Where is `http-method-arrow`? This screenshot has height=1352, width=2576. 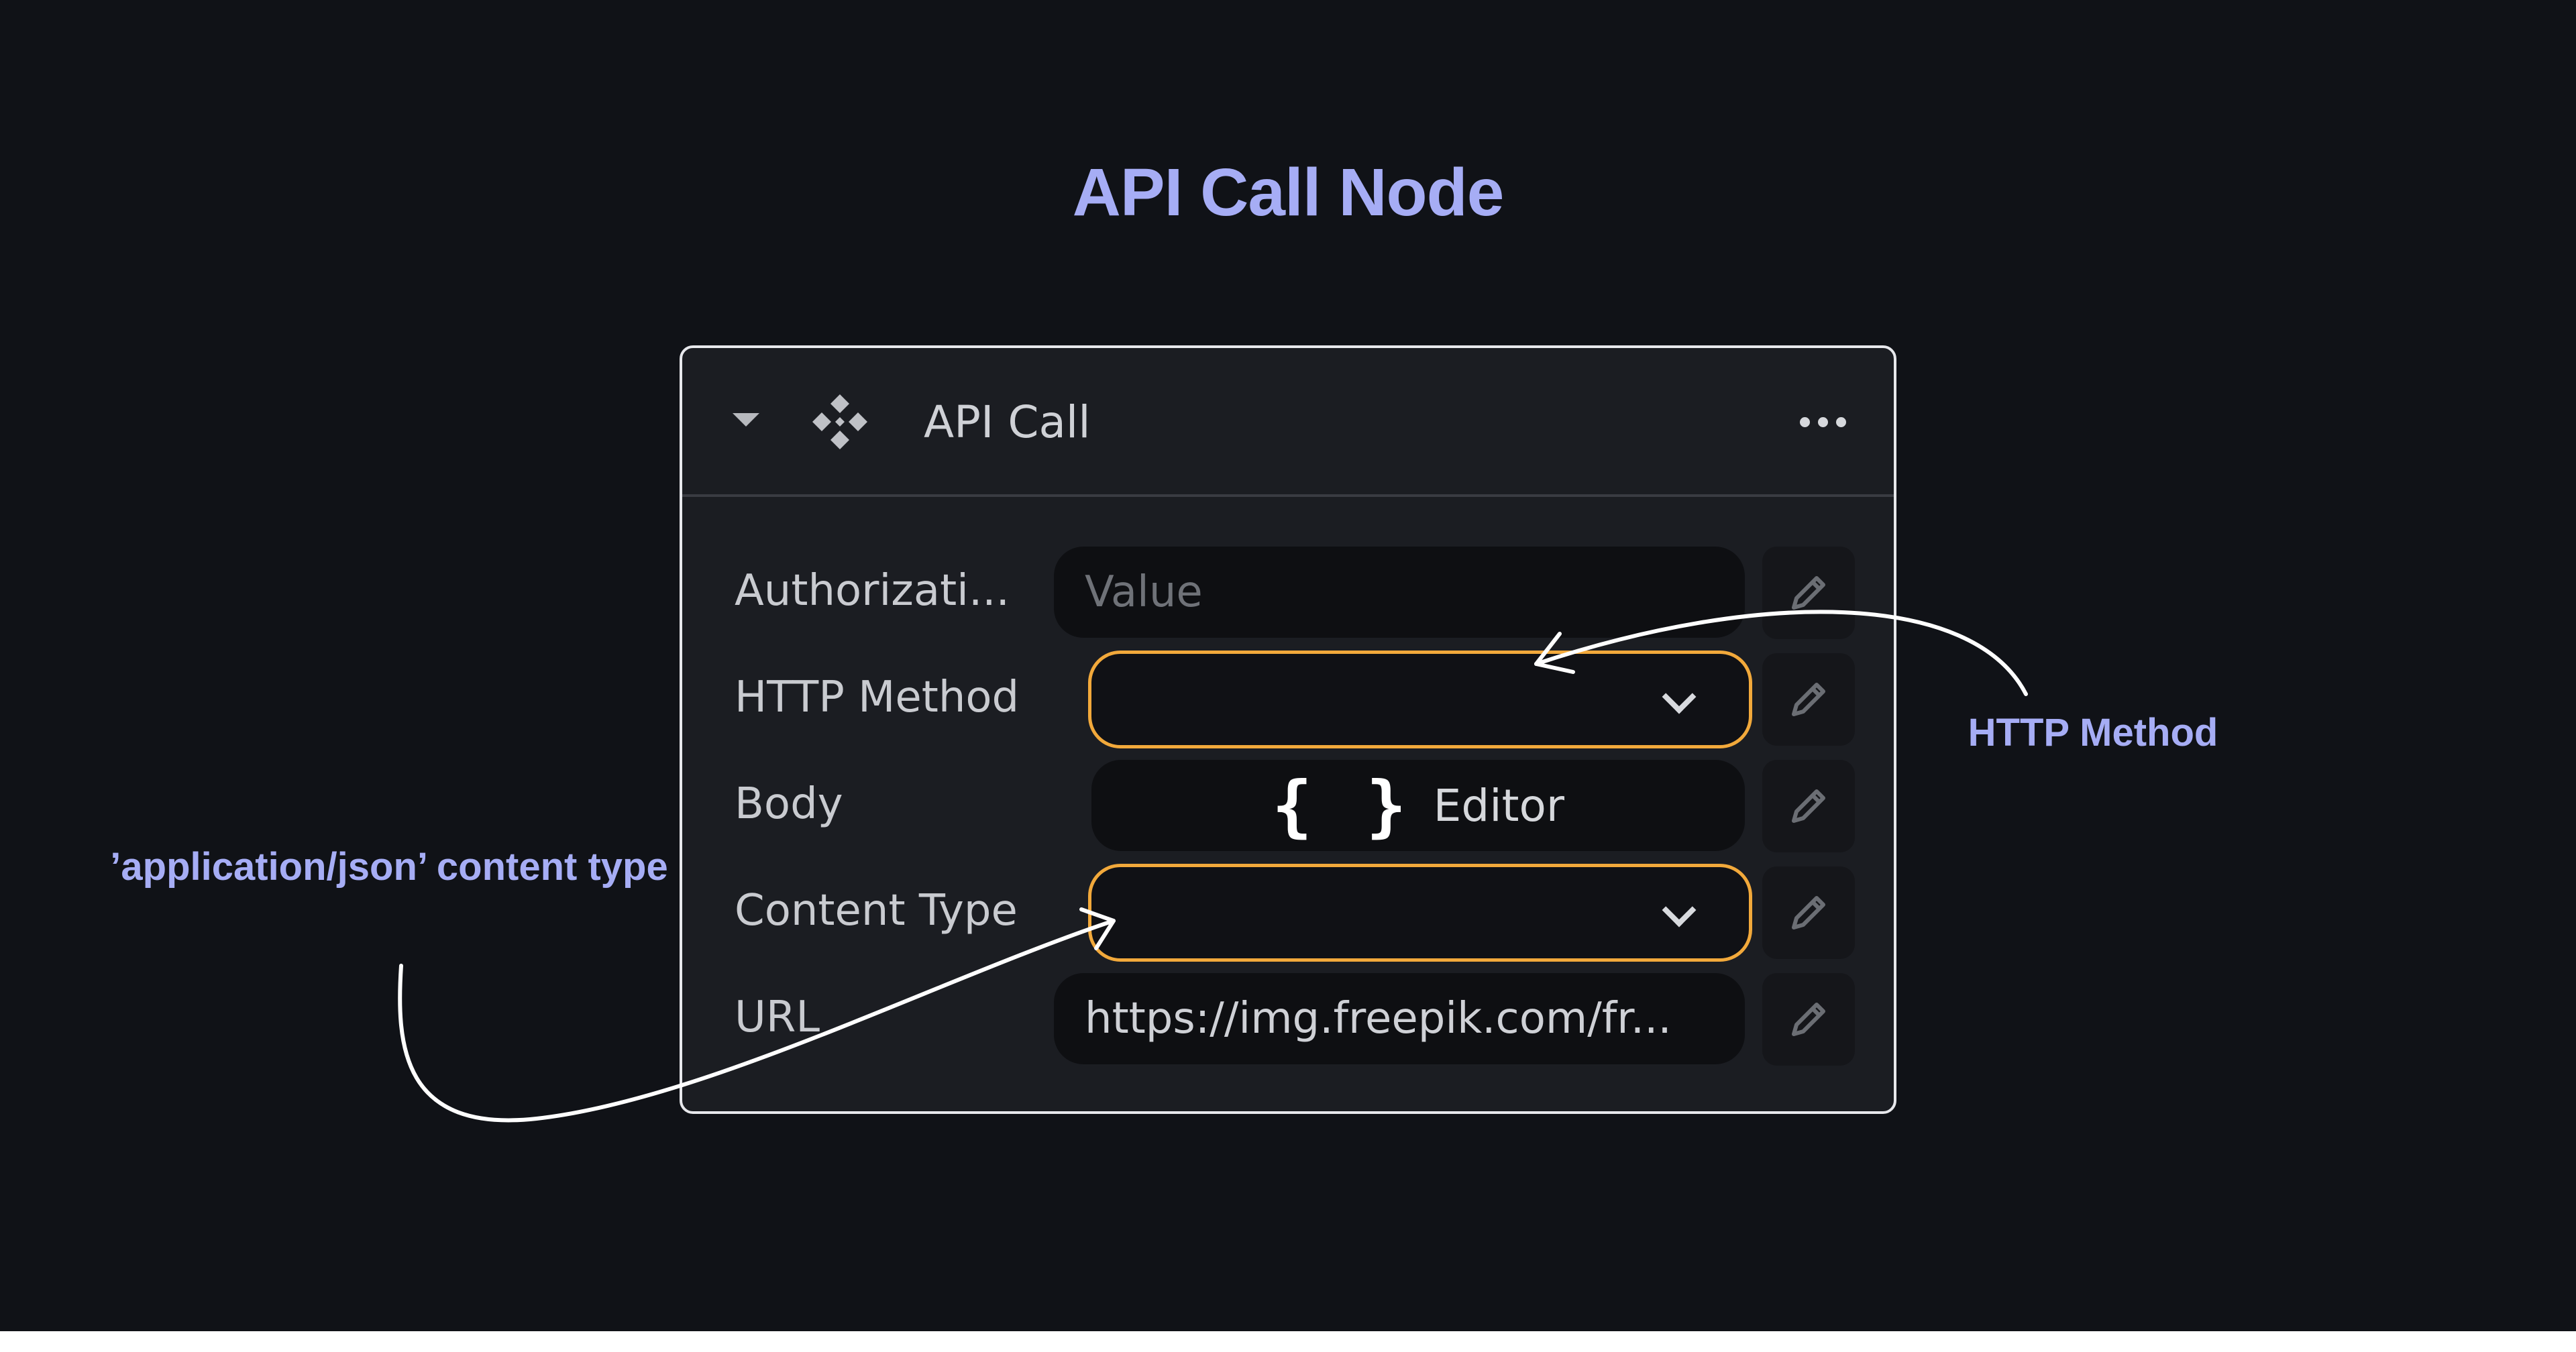 http-method-arrow is located at coordinates (1781, 653).